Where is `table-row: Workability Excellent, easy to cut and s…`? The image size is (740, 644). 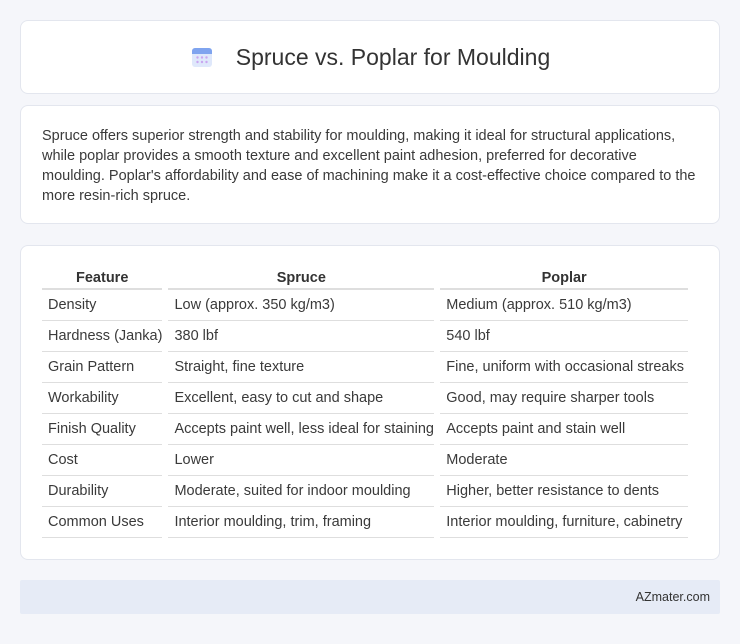 table-row: Workability Excellent, easy to cut and s… is located at coordinates (365, 398).